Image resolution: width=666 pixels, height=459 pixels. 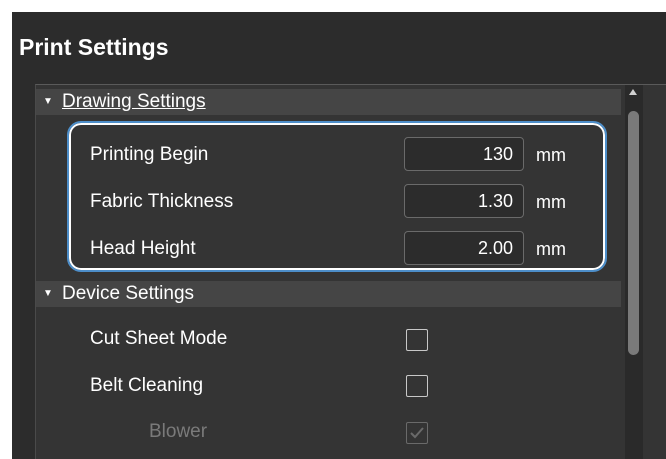 What do you see at coordinates (551, 202) in the screenshot?
I see `fabric-thickness-unit: mm` at bounding box center [551, 202].